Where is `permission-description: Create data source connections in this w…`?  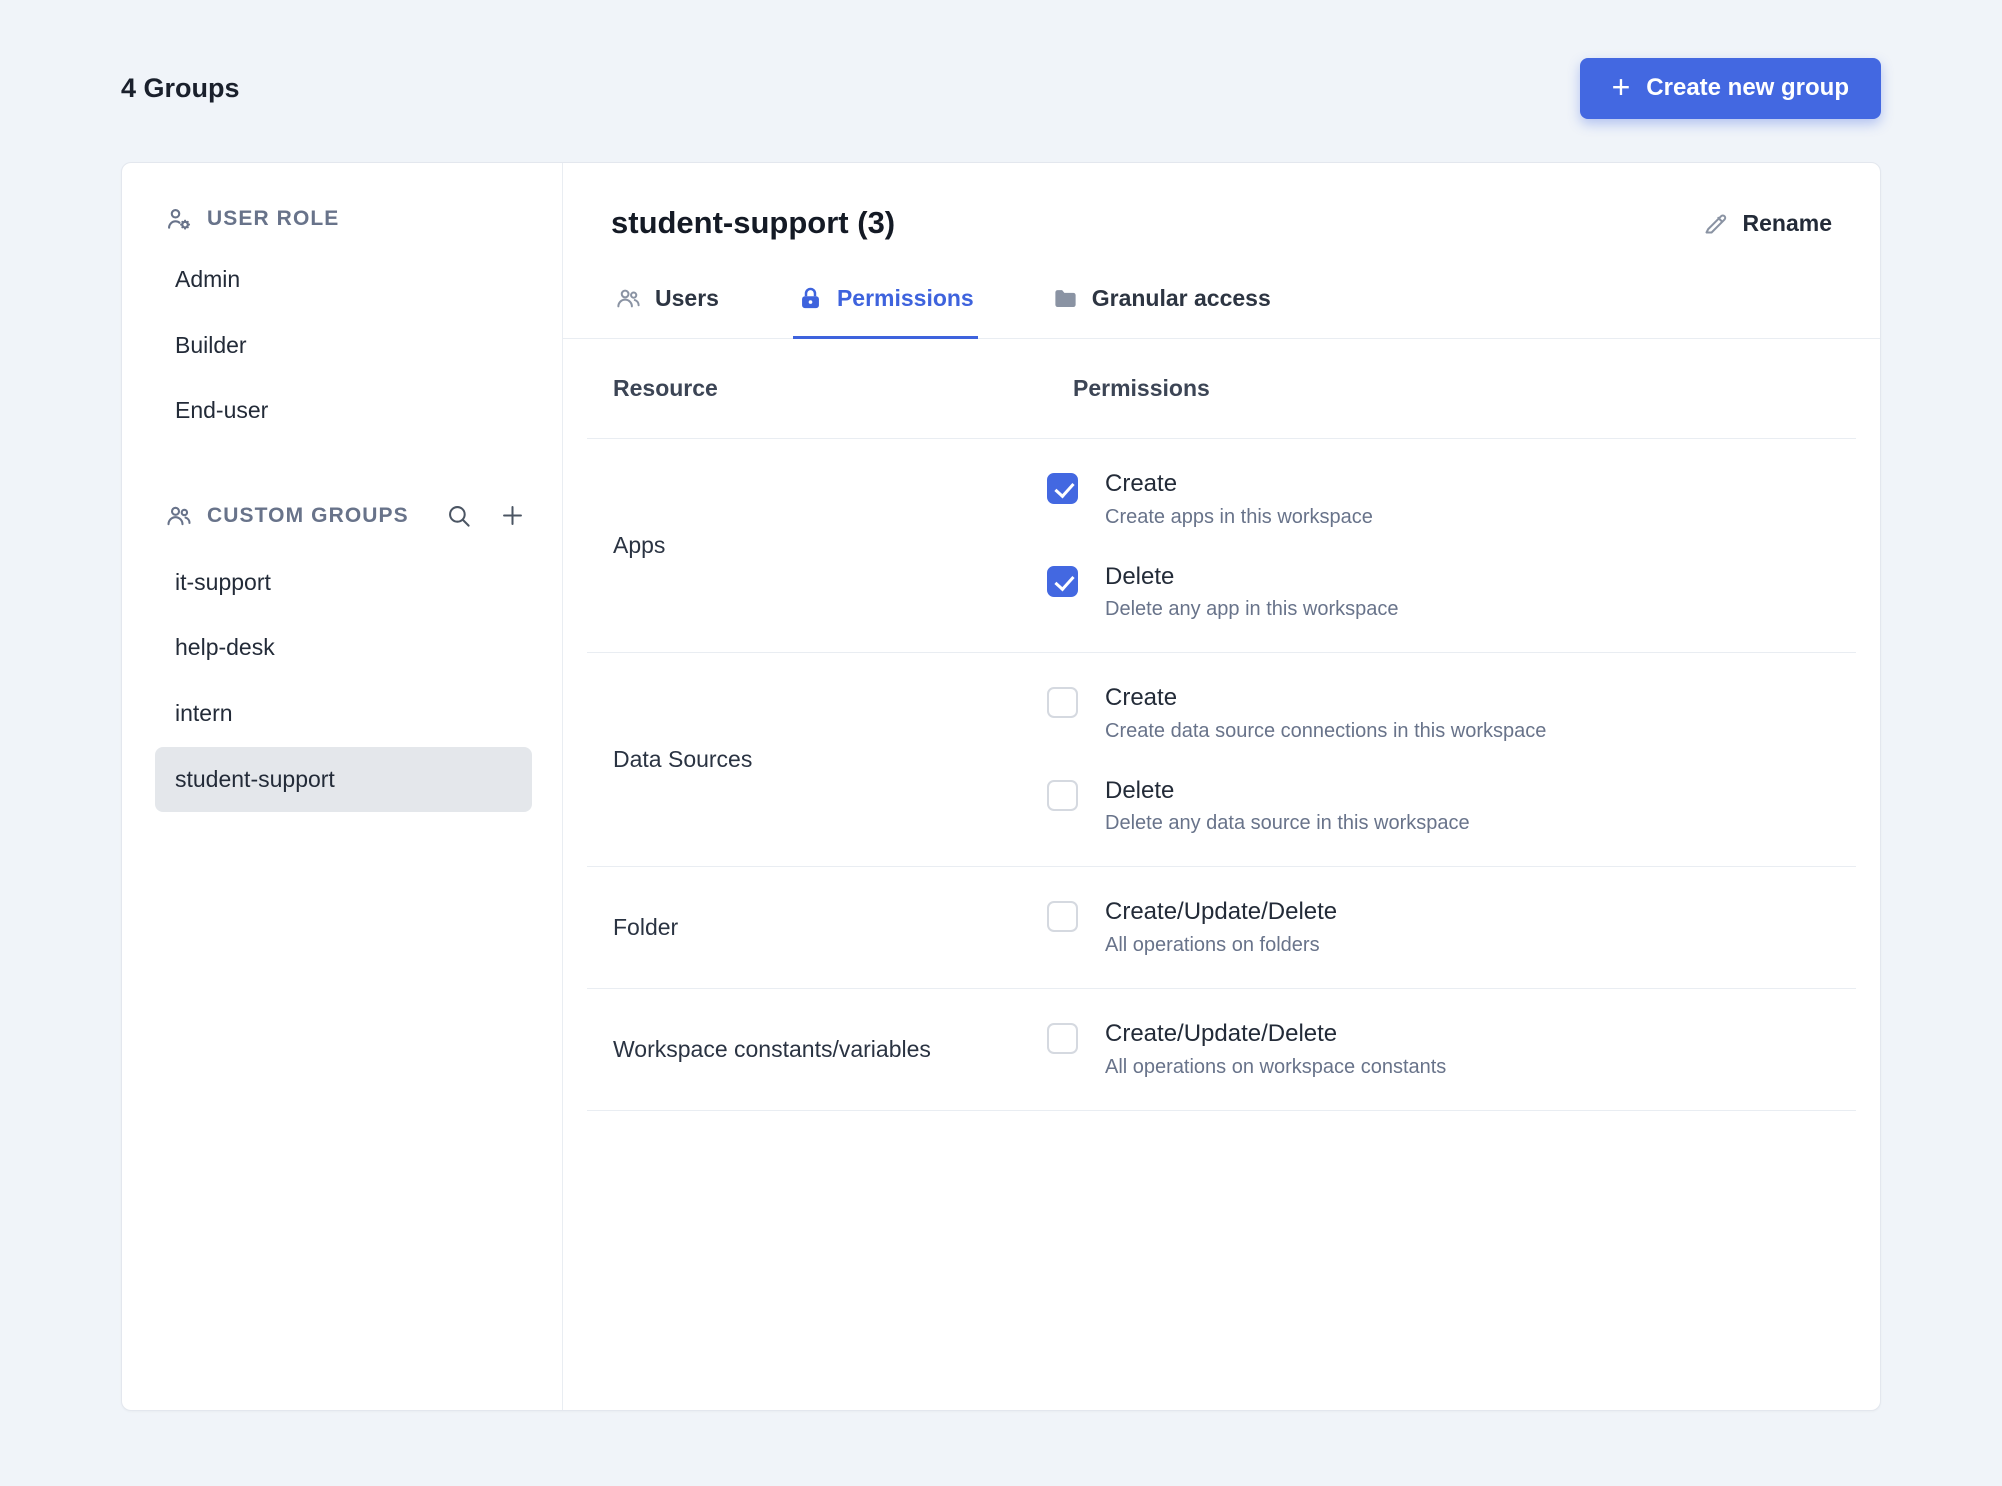
permission-description: Create data source connections in this w… is located at coordinates (1326, 730).